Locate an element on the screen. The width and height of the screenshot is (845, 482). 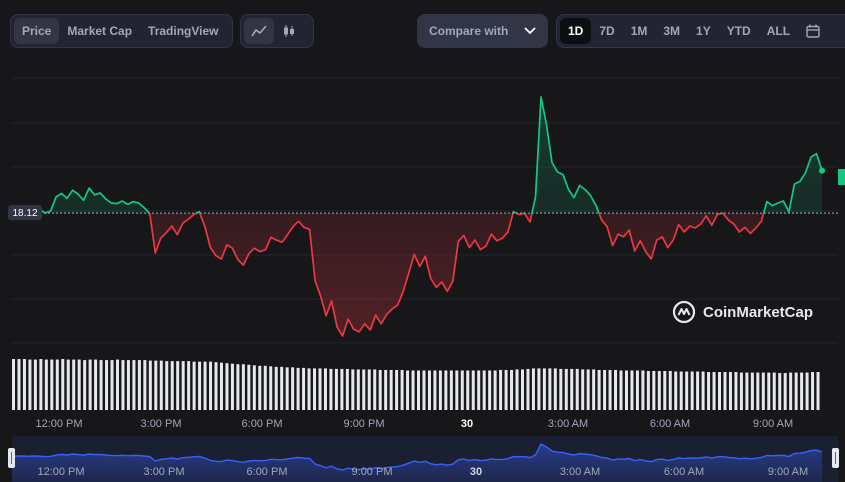
range-1m: 1M is located at coordinates (639, 31).